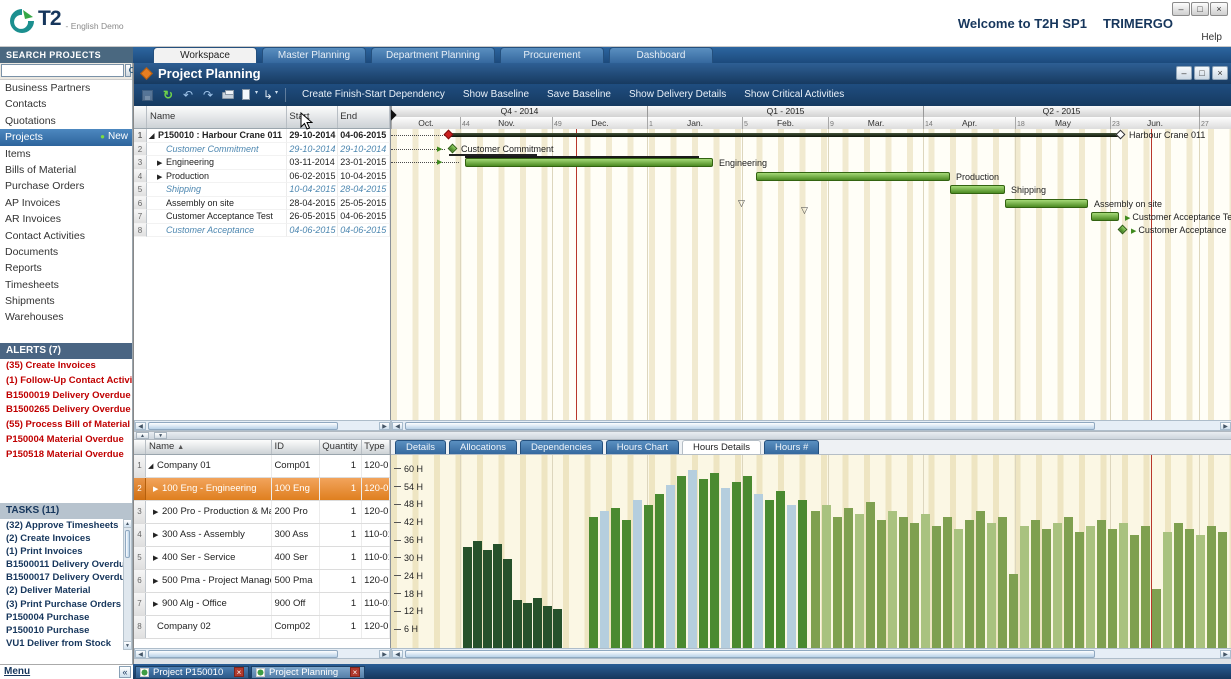 The width and height of the screenshot is (1231, 679). What do you see at coordinates (1202, 73) in the screenshot?
I see `panel-maximize-icon: □` at bounding box center [1202, 73].